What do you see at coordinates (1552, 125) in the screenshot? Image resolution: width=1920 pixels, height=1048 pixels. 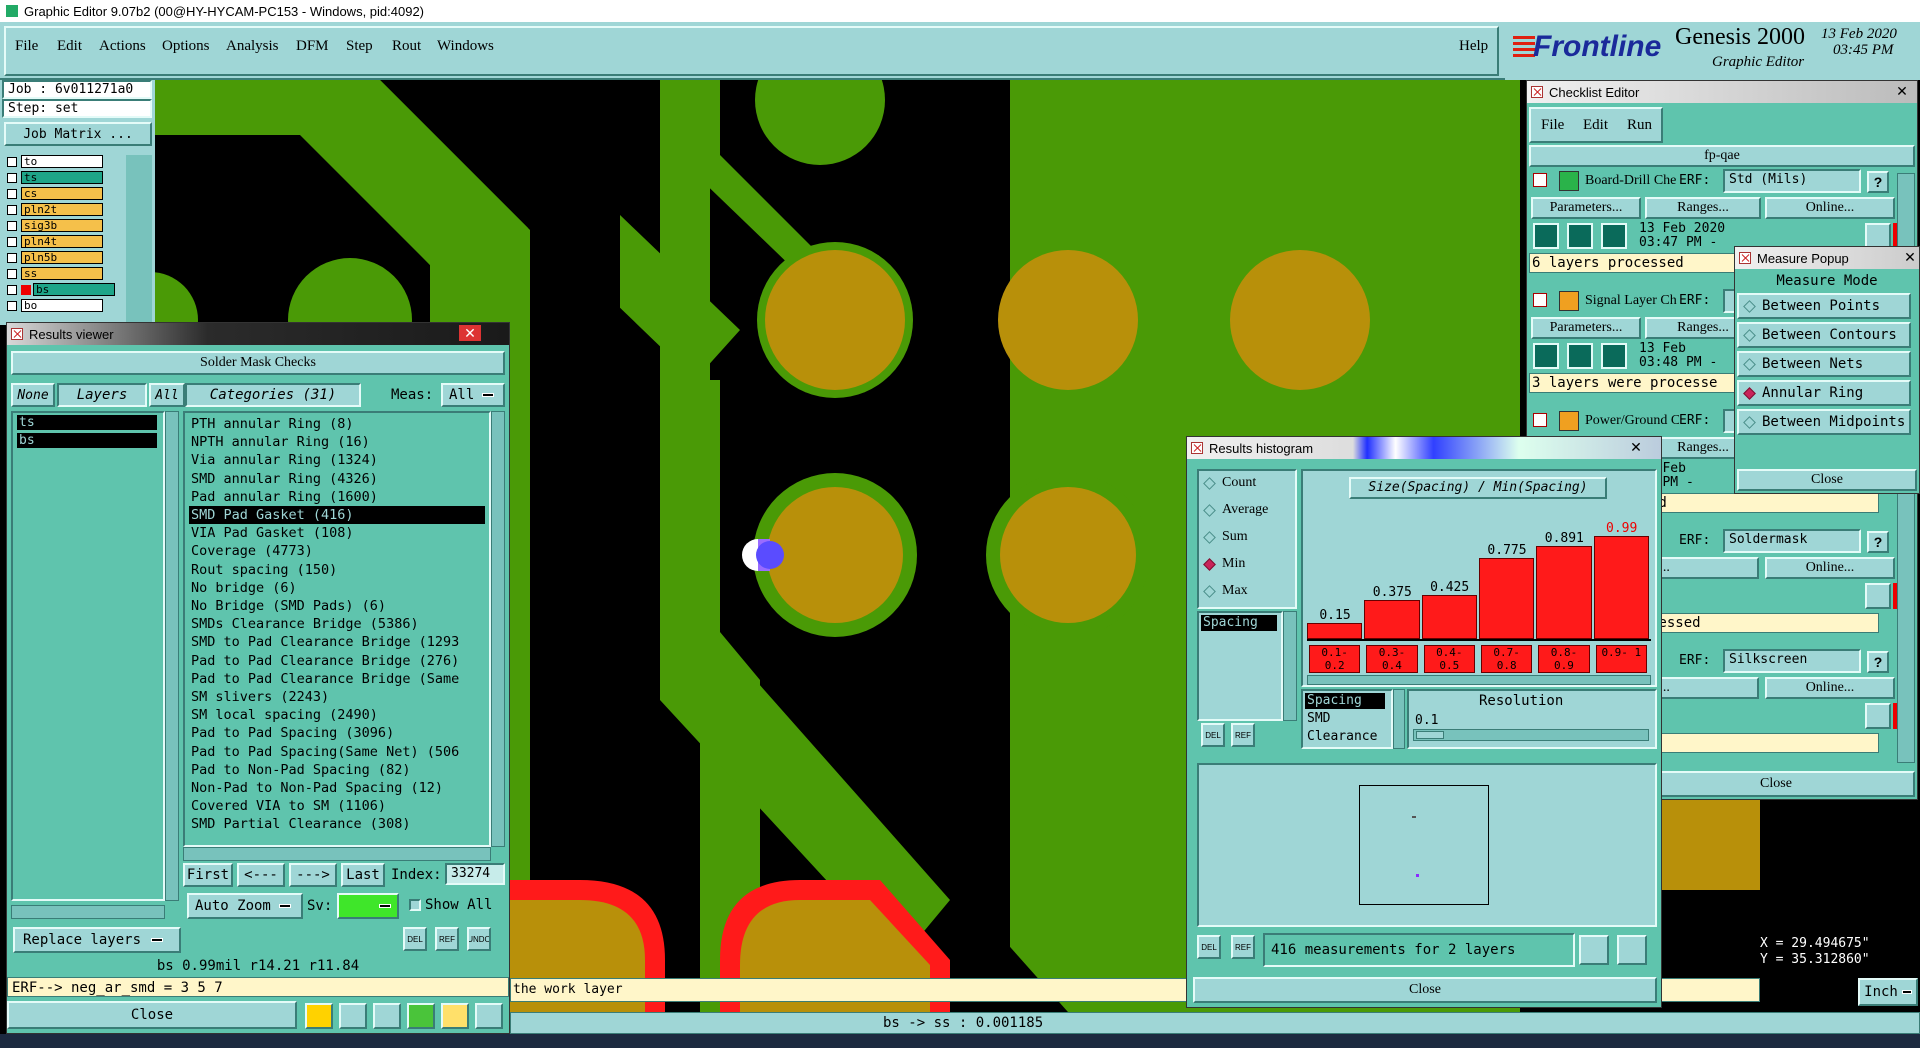 I see `checklist-menu-file: File` at bounding box center [1552, 125].